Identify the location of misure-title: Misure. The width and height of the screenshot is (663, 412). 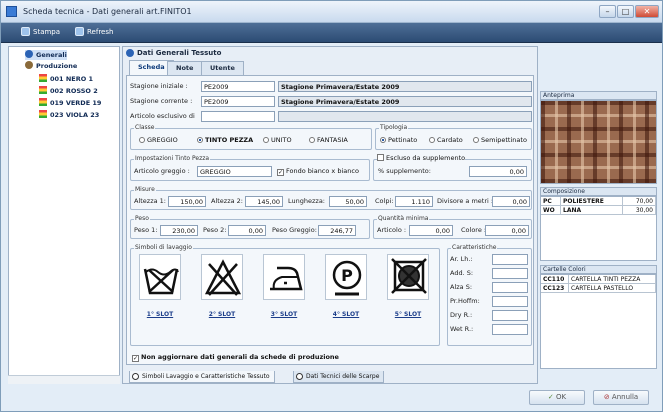
(145, 189).